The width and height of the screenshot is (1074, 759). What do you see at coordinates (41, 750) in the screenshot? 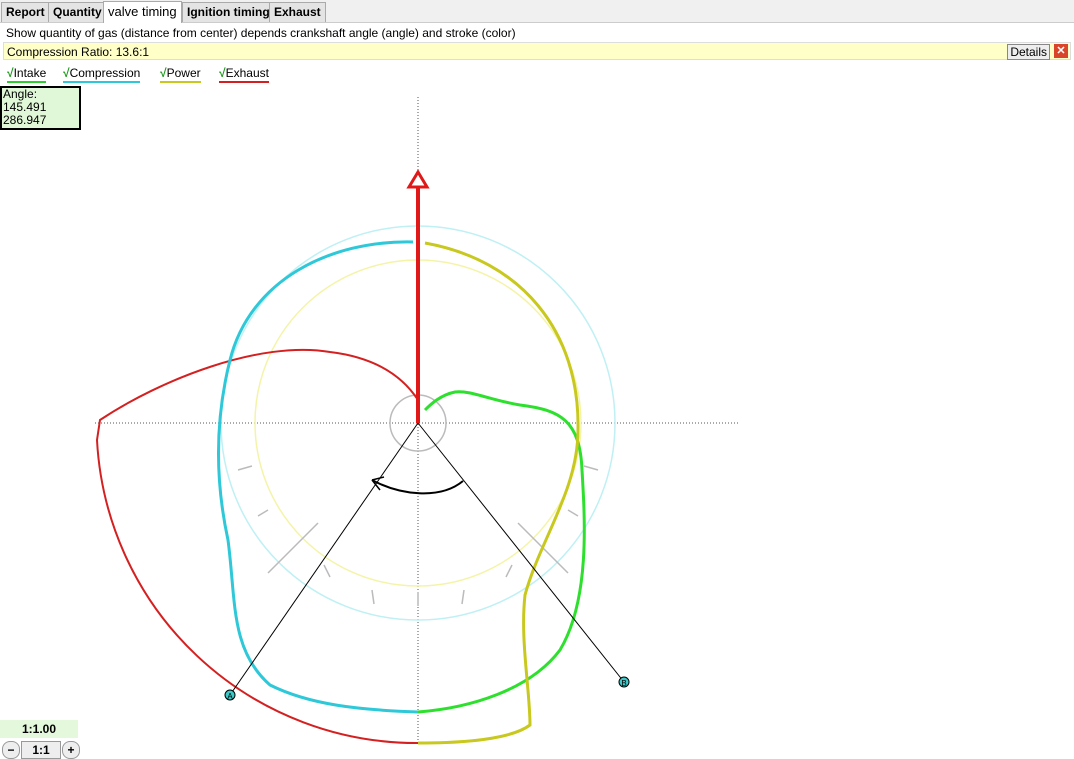
I see `zoom-reset-button: 1:1` at bounding box center [41, 750].